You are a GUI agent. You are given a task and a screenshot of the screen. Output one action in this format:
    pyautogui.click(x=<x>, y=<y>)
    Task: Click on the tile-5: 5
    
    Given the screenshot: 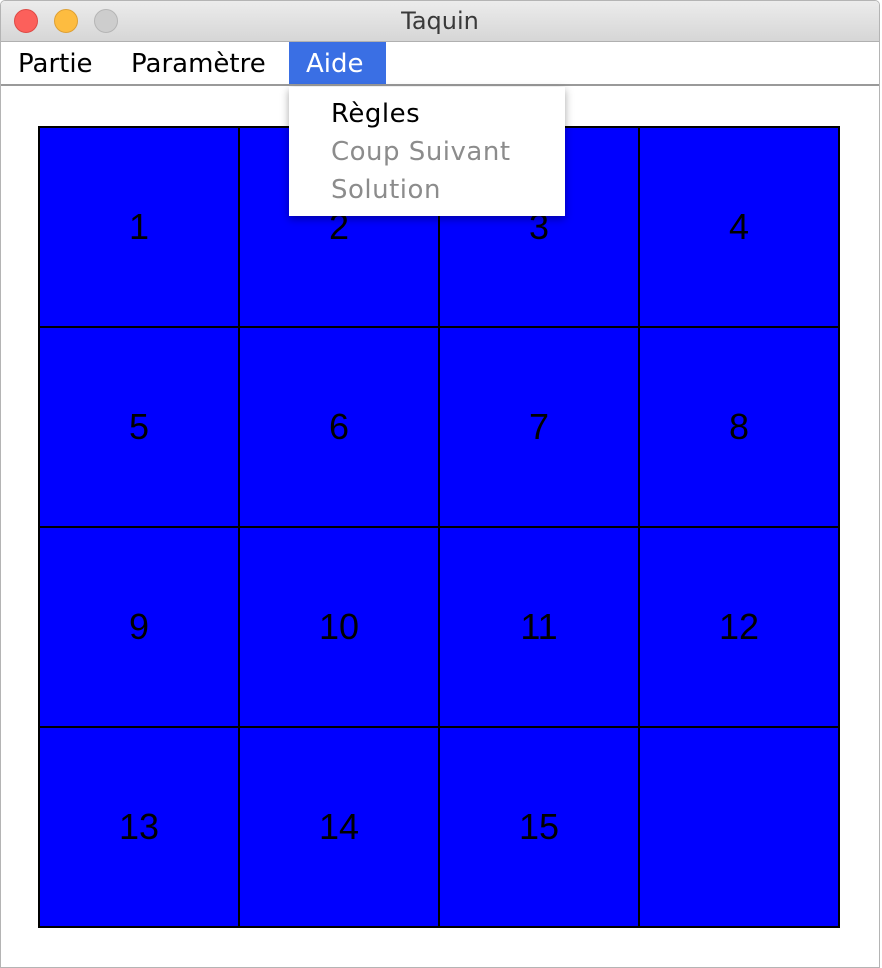 What is the action you would take?
    pyautogui.click(x=139, y=427)
    